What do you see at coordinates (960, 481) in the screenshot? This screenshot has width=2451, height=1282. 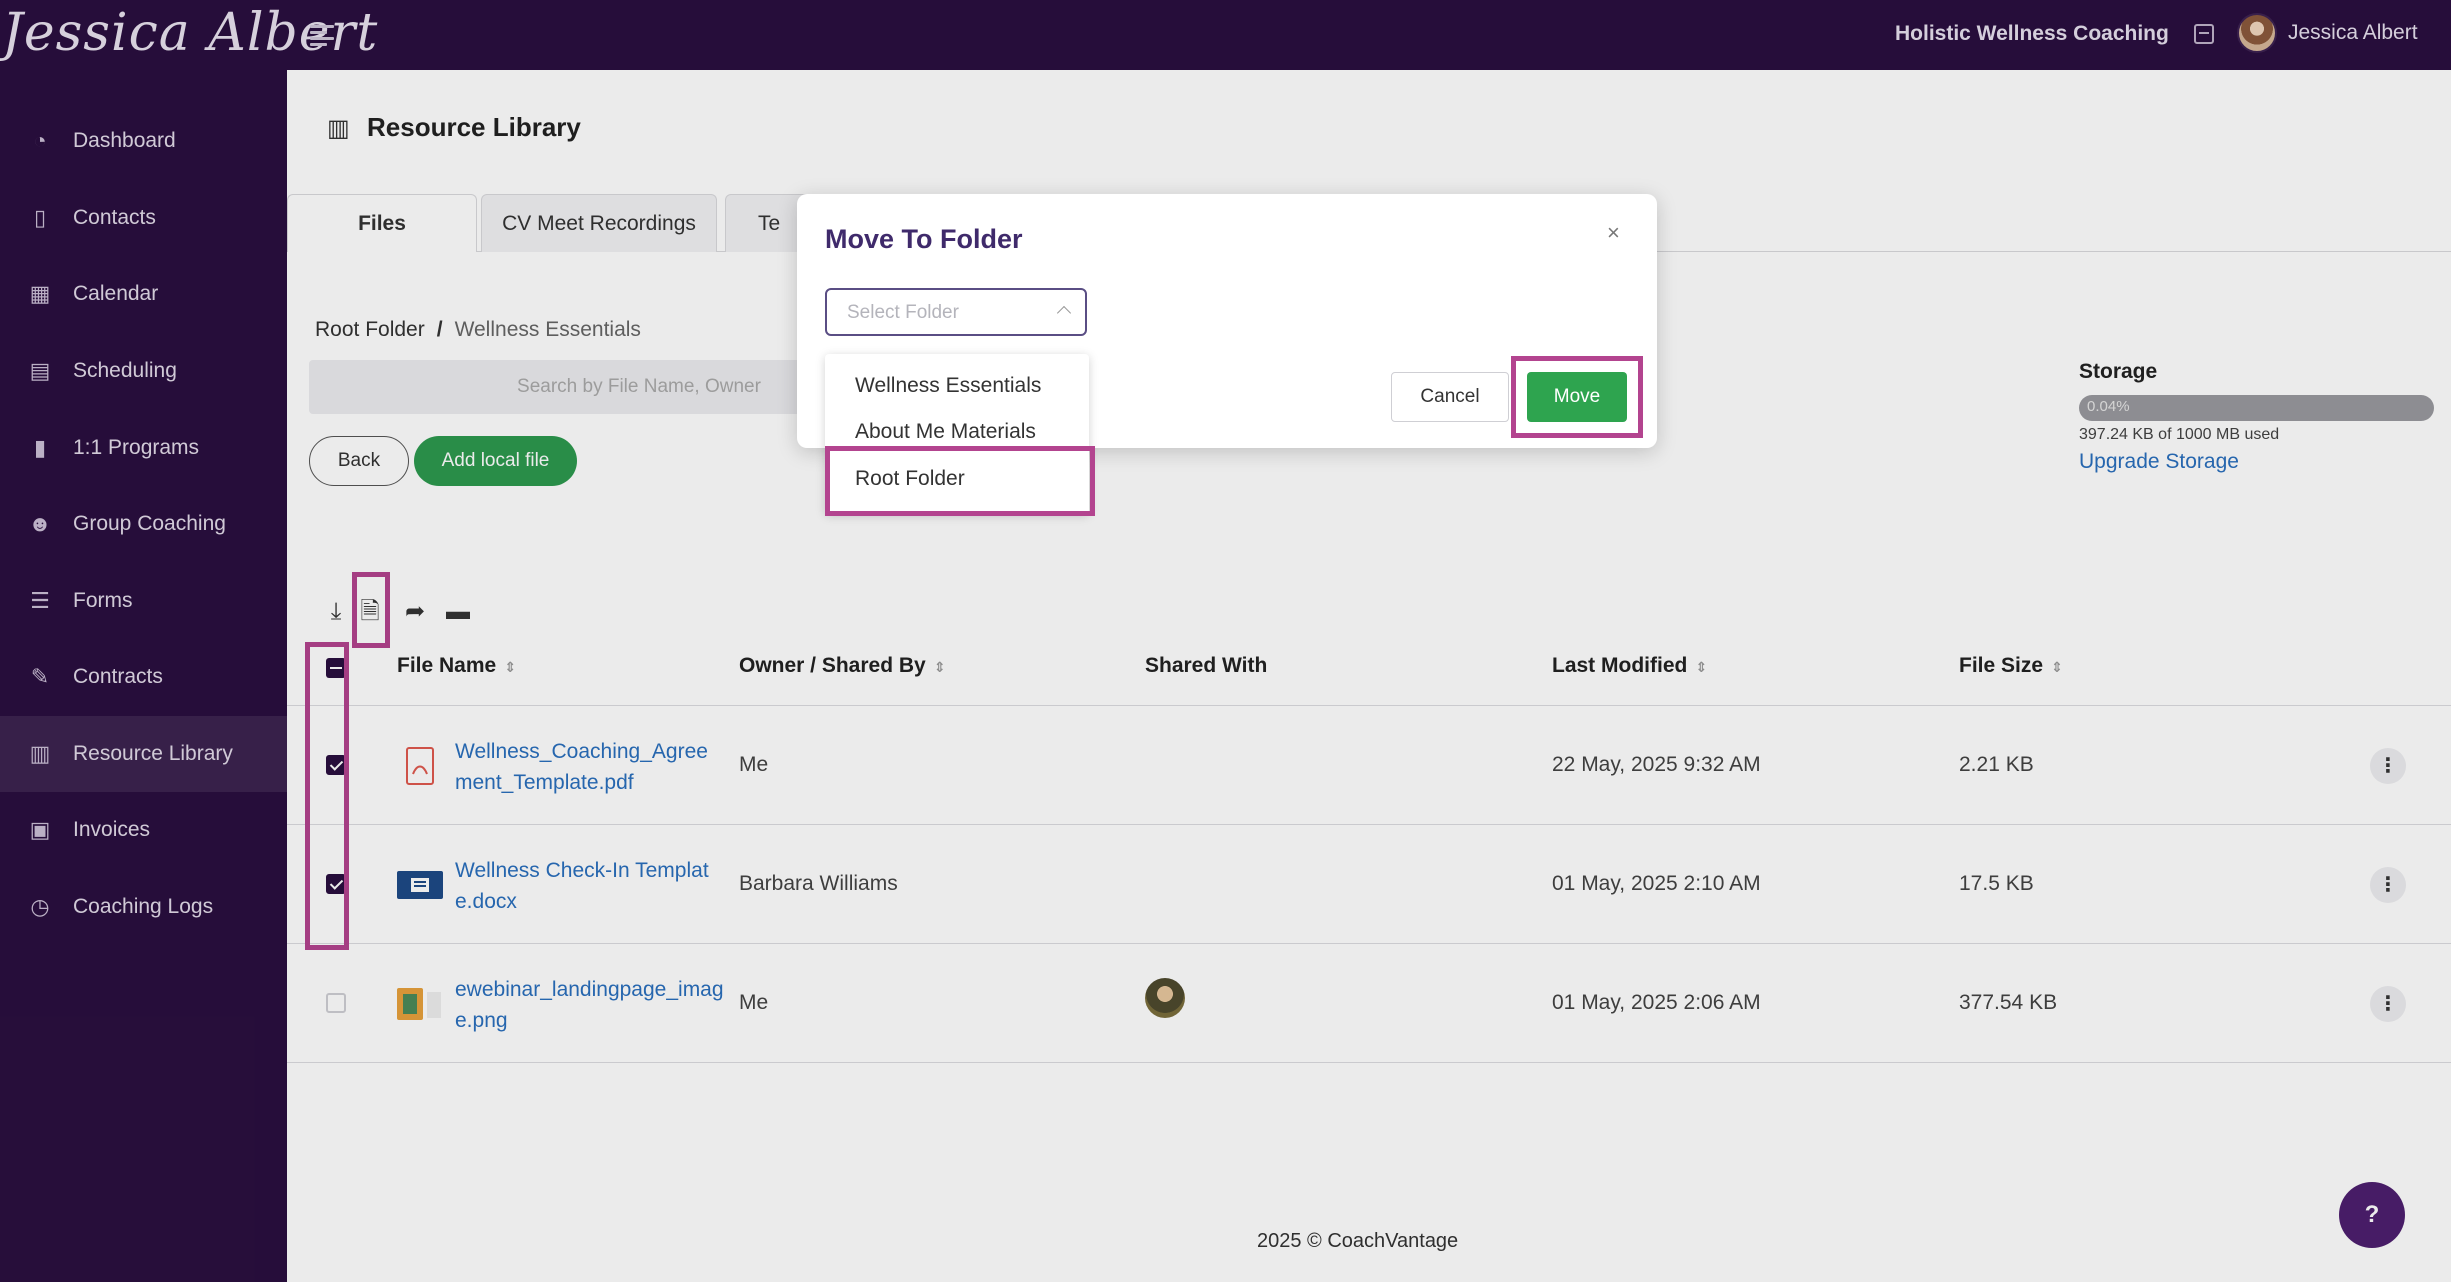 I see `root-folder-highlight` at bounding box center [960, 481].